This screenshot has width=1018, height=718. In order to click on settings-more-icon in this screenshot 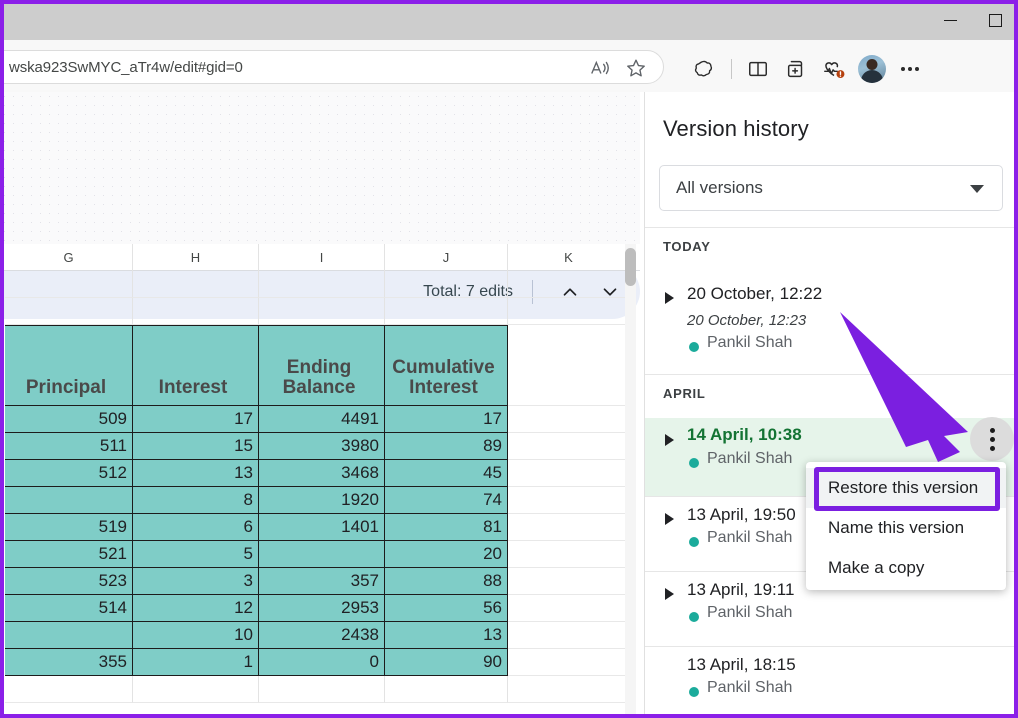, I will do `click(910, 69)`.